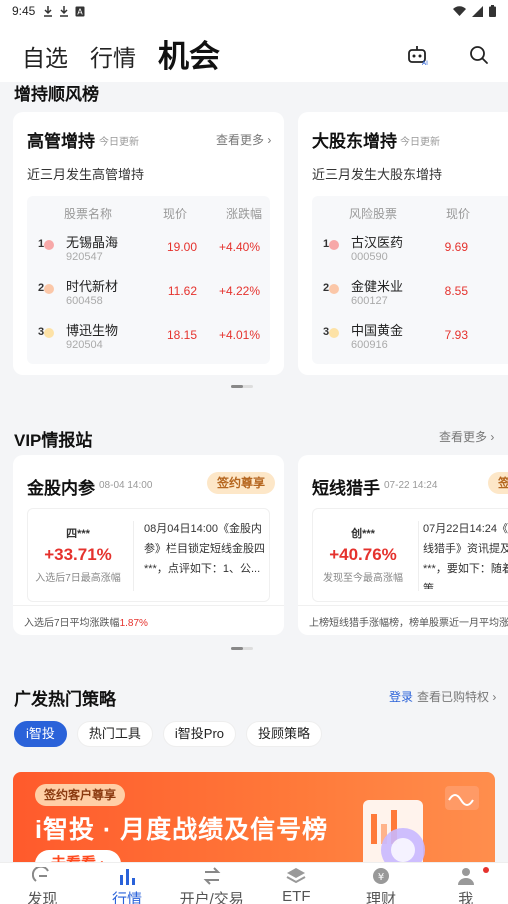 The width and height of the screenshot is (508, 904). Describe the element at coordinates (211, 897) in the screenshot. I see `nav-label: 开户/交易` at that location.